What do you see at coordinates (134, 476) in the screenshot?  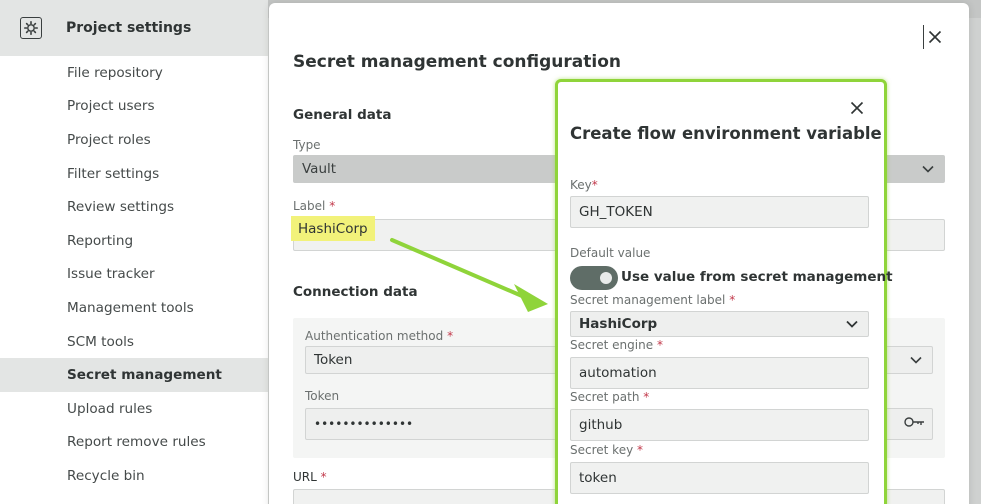 I see `sidebar-item-recycle-bin: Recycle bin` at bounding box center [134, 476].